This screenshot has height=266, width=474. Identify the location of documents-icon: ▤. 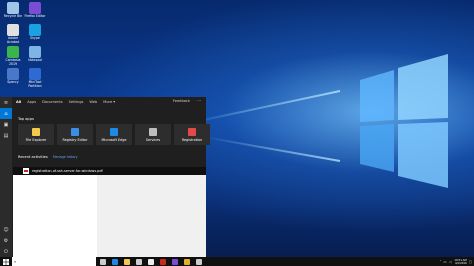
(6, 135).